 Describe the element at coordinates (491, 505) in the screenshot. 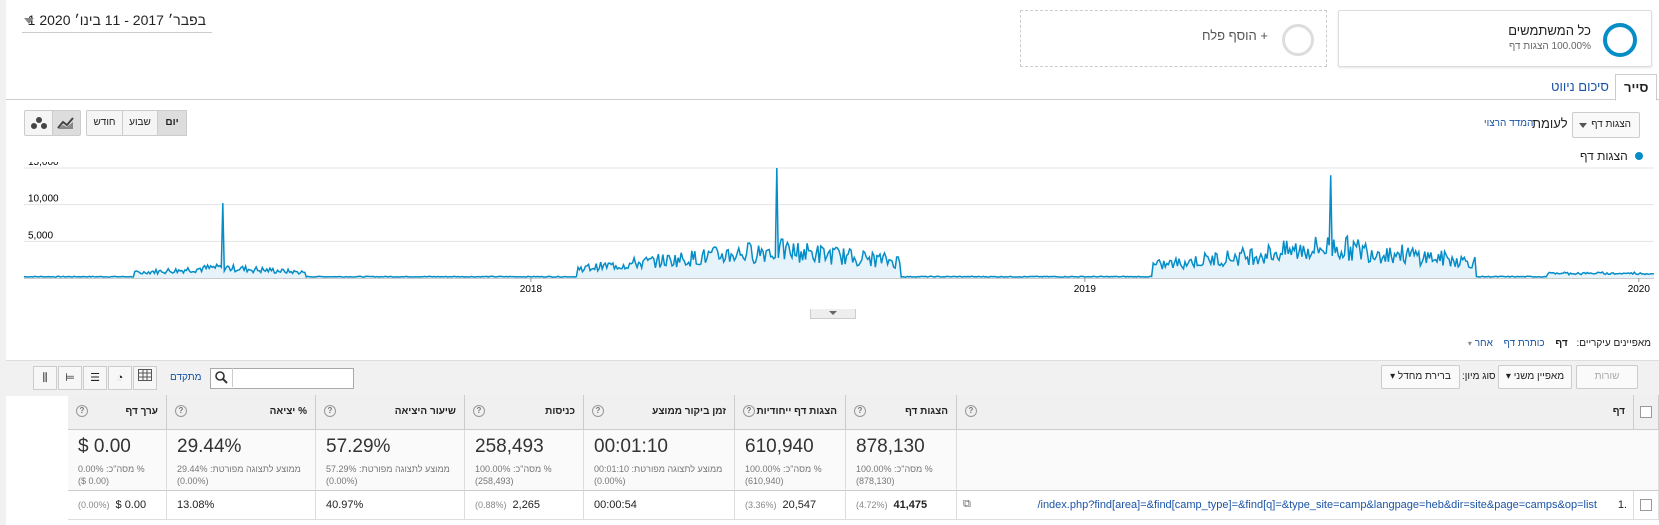

I see `row-pct: (0.88%)` at that location.